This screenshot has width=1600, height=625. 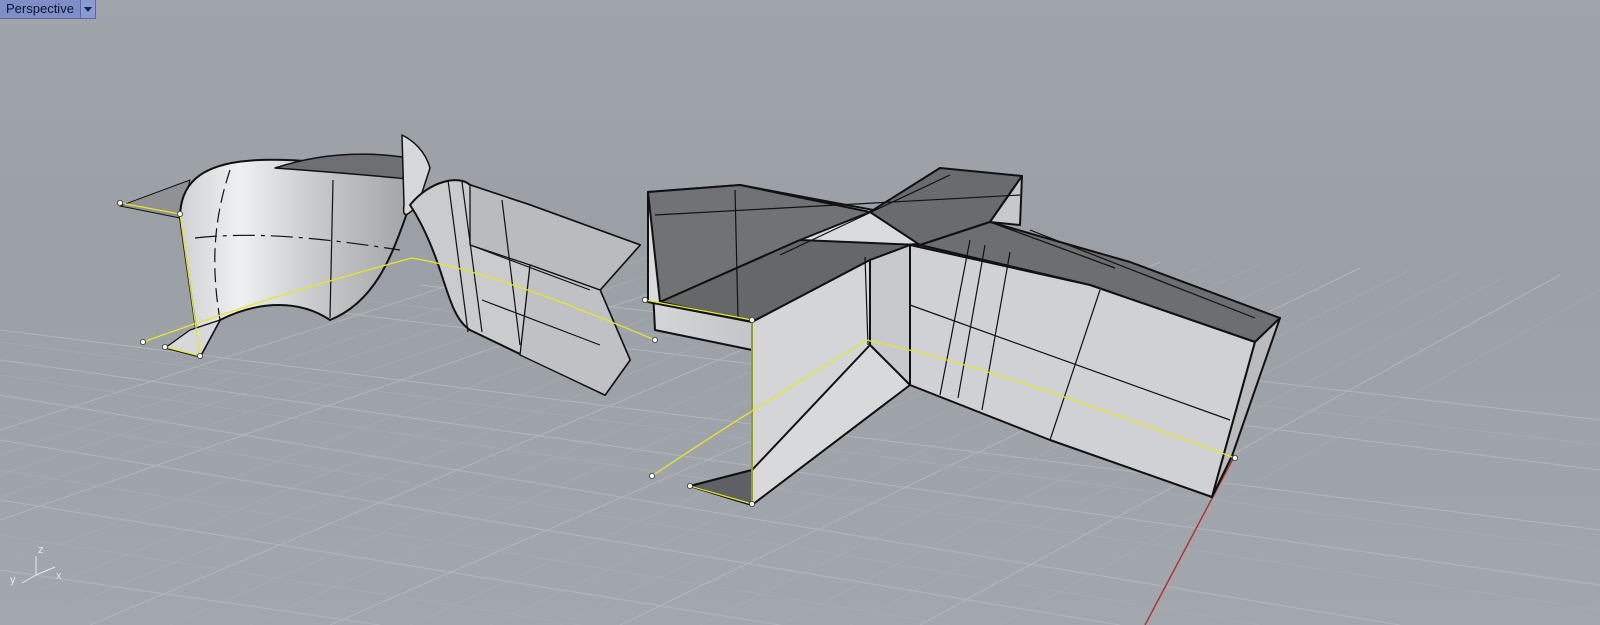 I want to click on viewport-menu-button, so click(x=87, y=9).